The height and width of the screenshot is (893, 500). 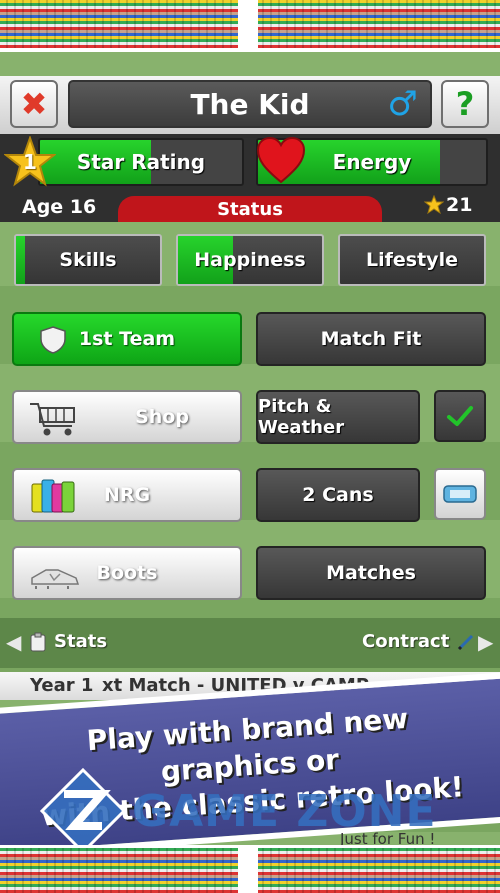 I want to click on age-label: Age 16, so click(x=59, y=207).